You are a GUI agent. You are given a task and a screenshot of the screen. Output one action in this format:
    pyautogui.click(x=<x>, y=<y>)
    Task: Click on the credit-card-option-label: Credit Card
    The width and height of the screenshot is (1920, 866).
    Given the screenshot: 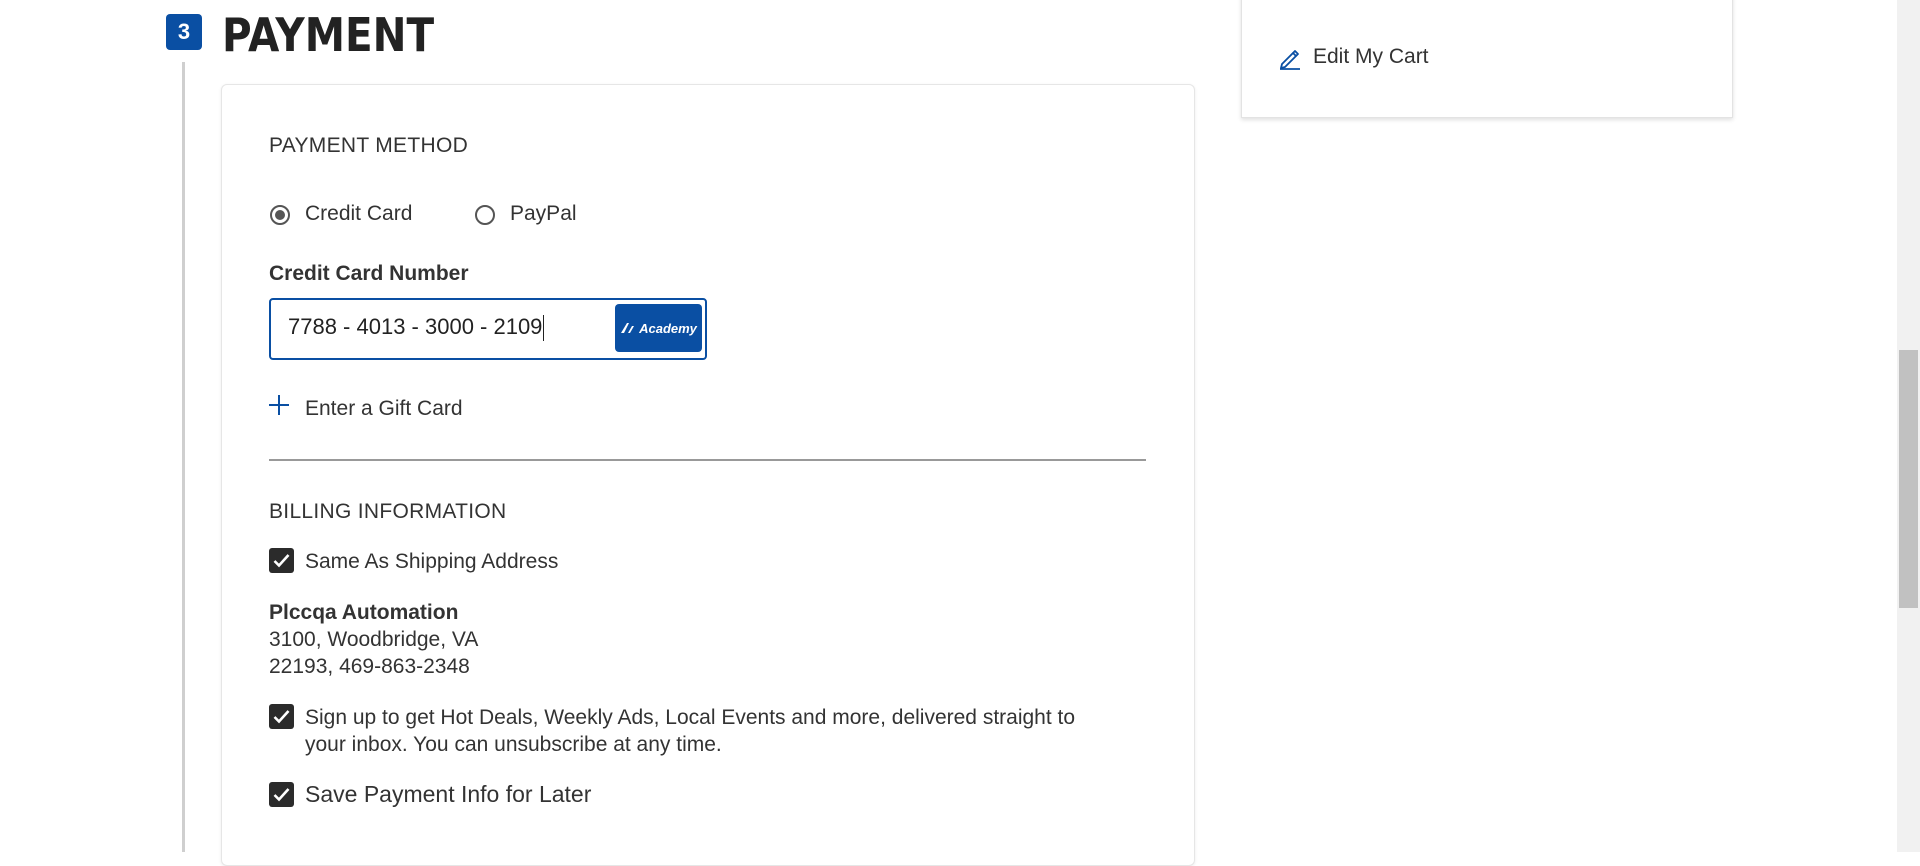 What is the action you would take?
    pyautogui.click(x=358, y=214)
    